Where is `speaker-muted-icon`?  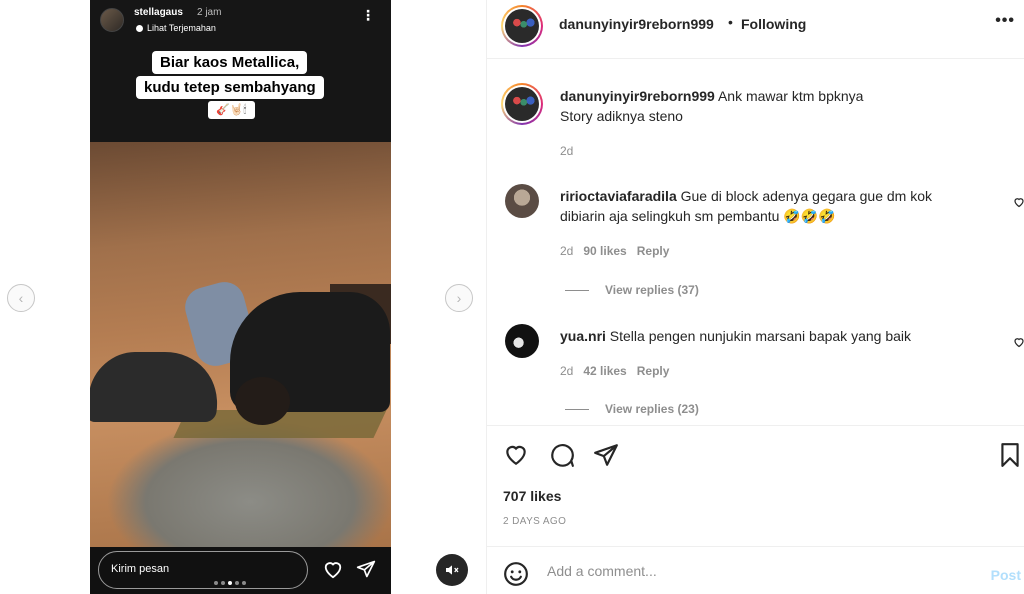
speaker-muted-icon is located at coordinates (452, 570).